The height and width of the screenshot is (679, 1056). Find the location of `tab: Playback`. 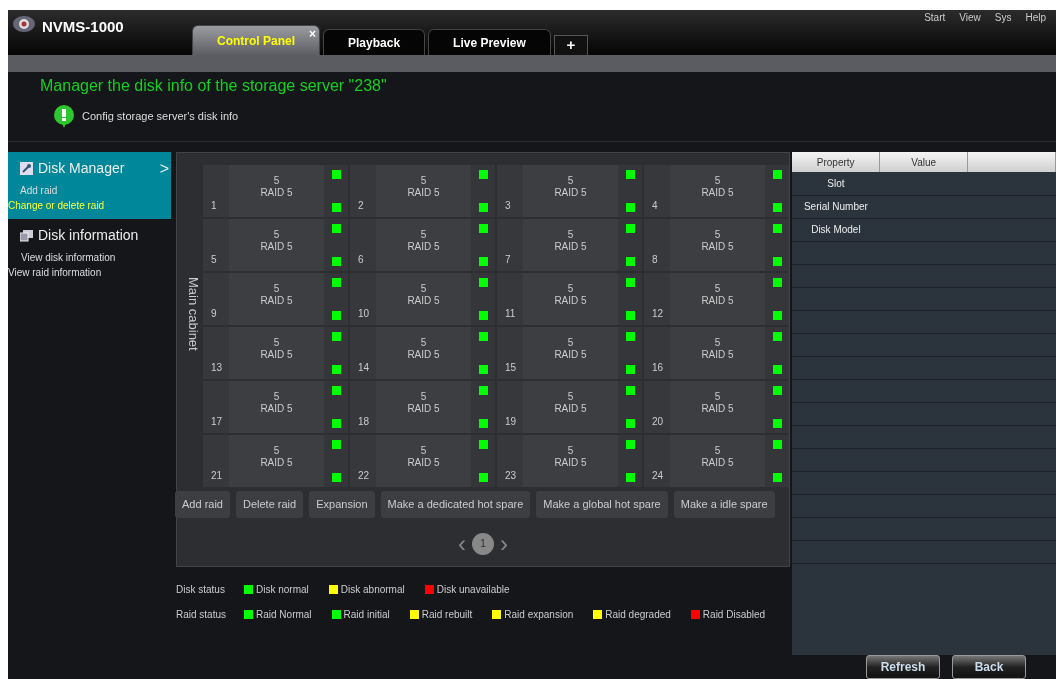

tab: Playback is located at coordinates (374, 42).